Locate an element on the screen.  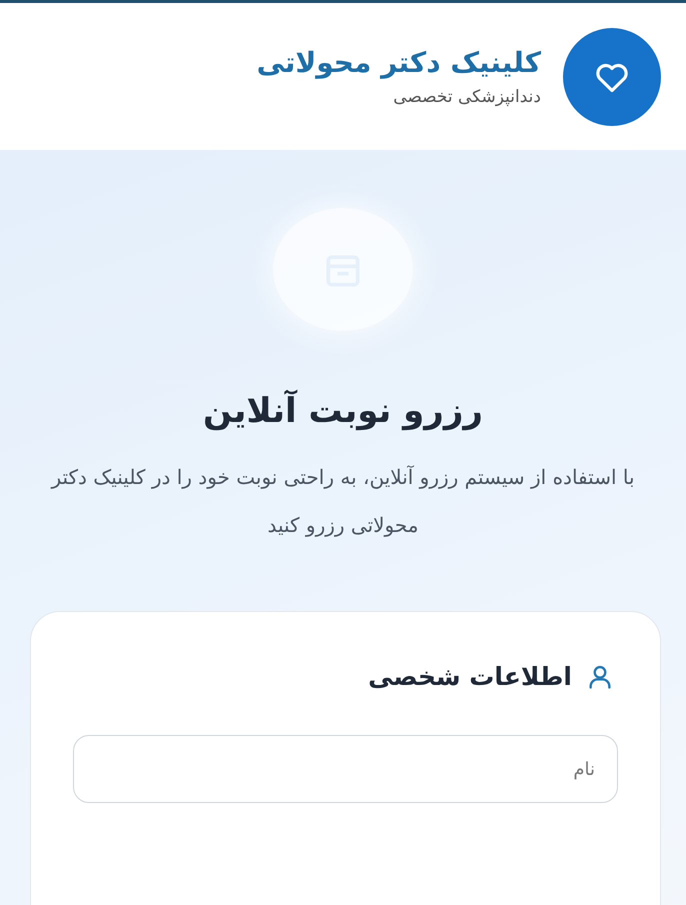
section-heading: اطلاعات شخصی is located at coordinates (470, 677).